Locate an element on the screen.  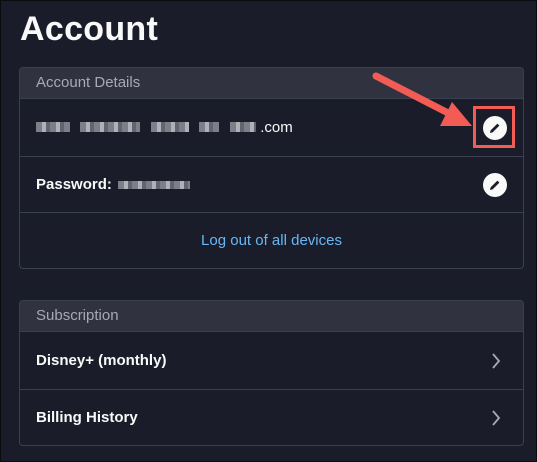
logout-row: Log out of all devices is located at coordinates (271, 240).